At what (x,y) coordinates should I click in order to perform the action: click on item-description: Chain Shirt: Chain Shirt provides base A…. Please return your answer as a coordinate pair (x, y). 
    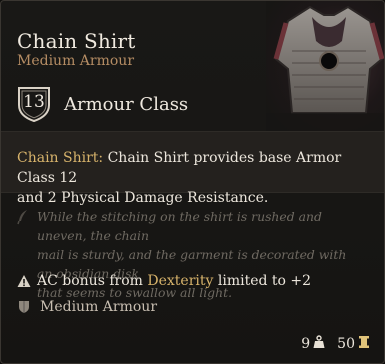
    Looking at the image, I should click on (192, 178).